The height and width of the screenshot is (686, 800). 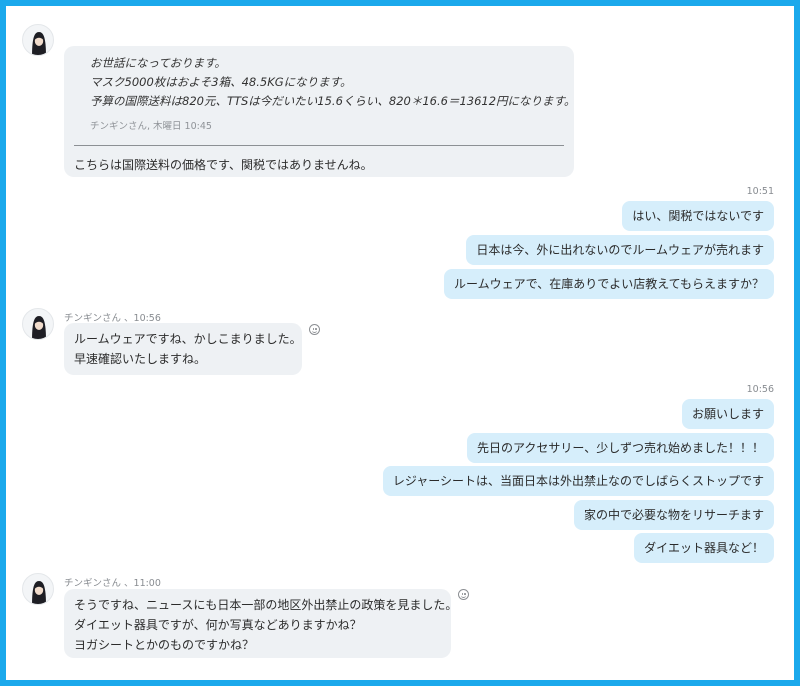 I want to click on outgoing-message: ルームウェアで、在庫ありでよい店教えてもらえますか？, so click(x=609, y=284).